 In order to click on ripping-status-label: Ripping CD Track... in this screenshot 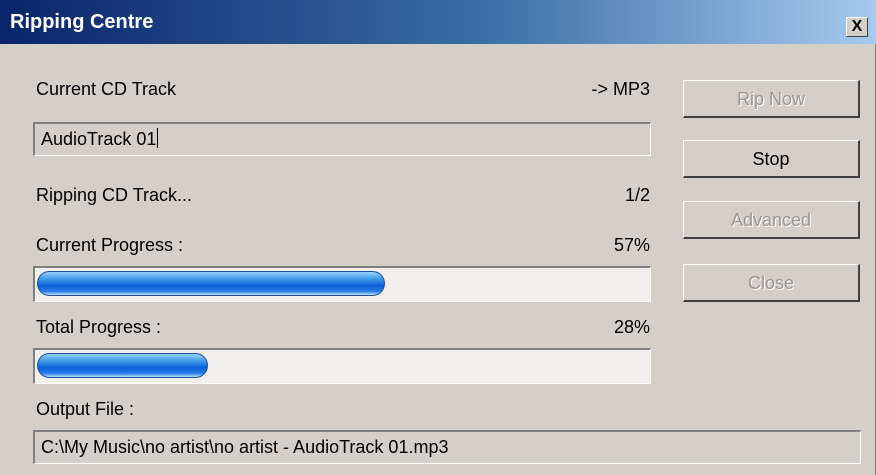, I will do `click(114, 195)`.